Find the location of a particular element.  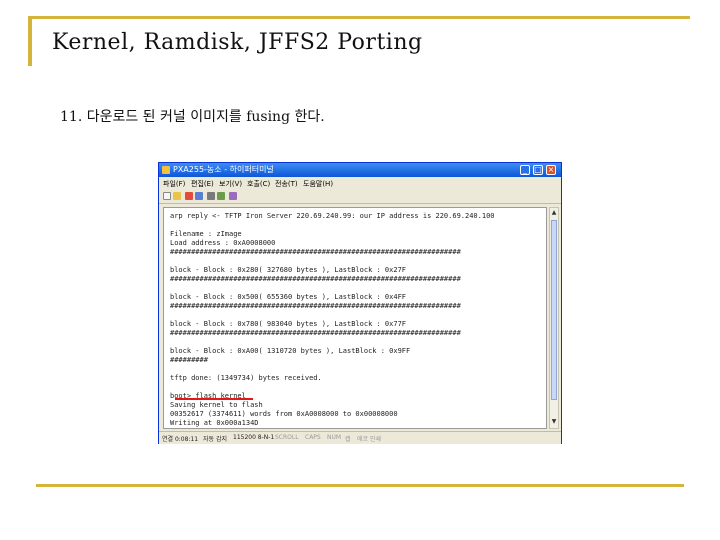

minimize-icon: _ is located at coordinates (525, 170).